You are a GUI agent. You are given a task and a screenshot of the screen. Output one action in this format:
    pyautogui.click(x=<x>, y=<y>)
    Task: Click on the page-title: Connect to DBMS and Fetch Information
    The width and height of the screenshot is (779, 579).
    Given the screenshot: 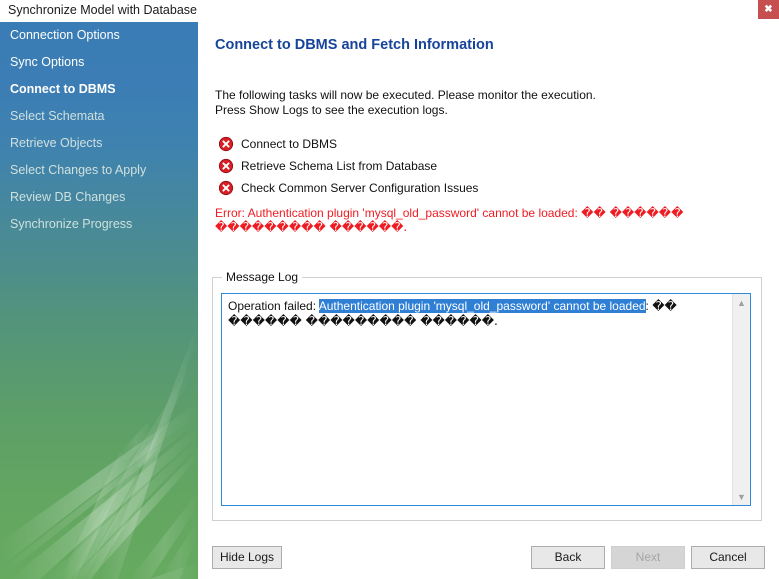 What is the action you would take?
    pyautogui.click(x=354, y=45)
    